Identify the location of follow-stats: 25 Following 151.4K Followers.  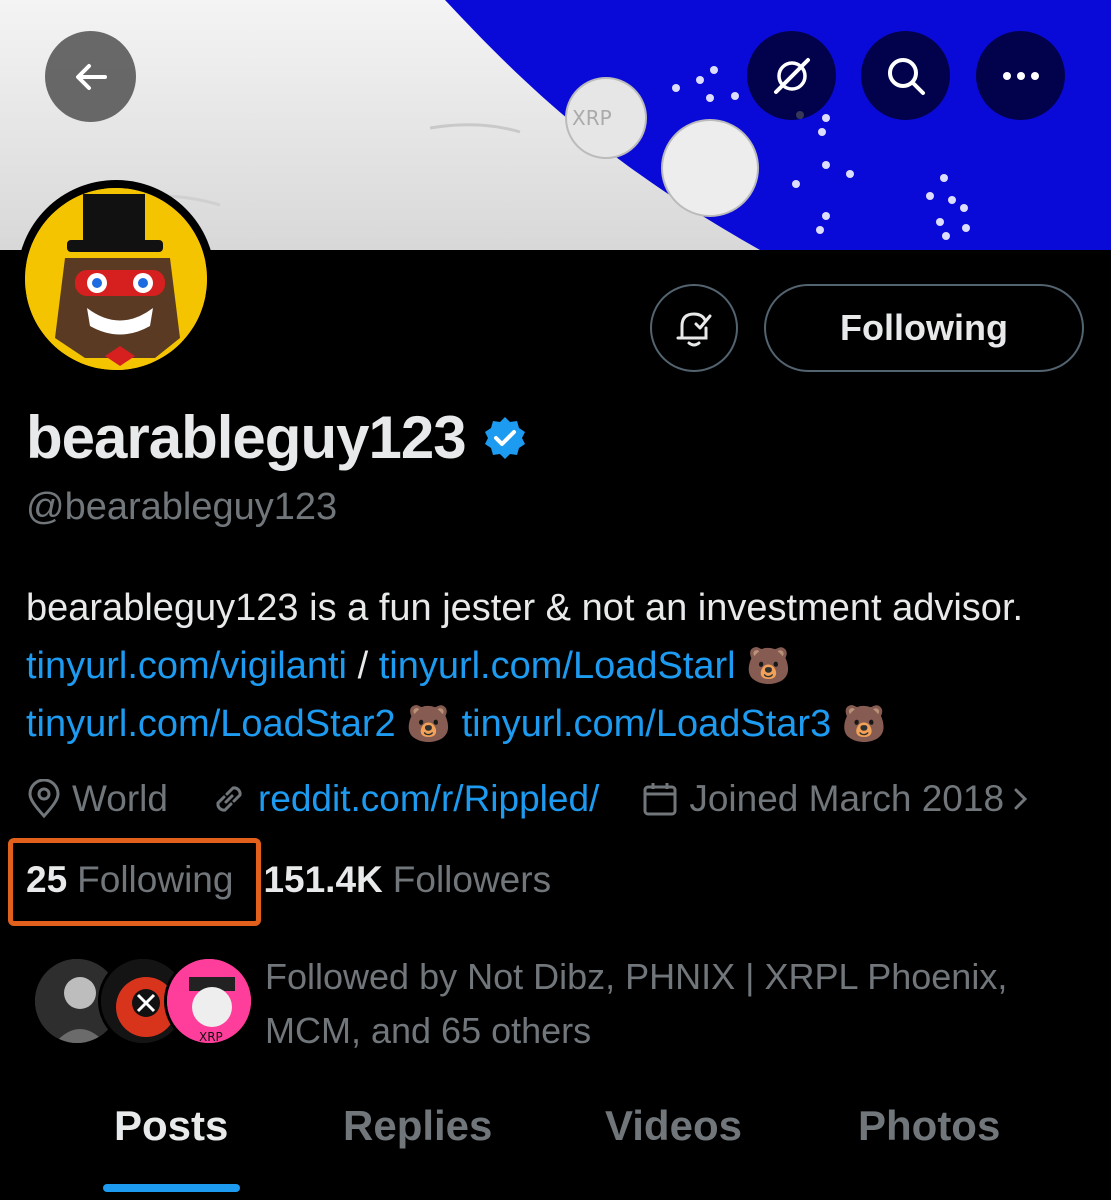
(288, 880).